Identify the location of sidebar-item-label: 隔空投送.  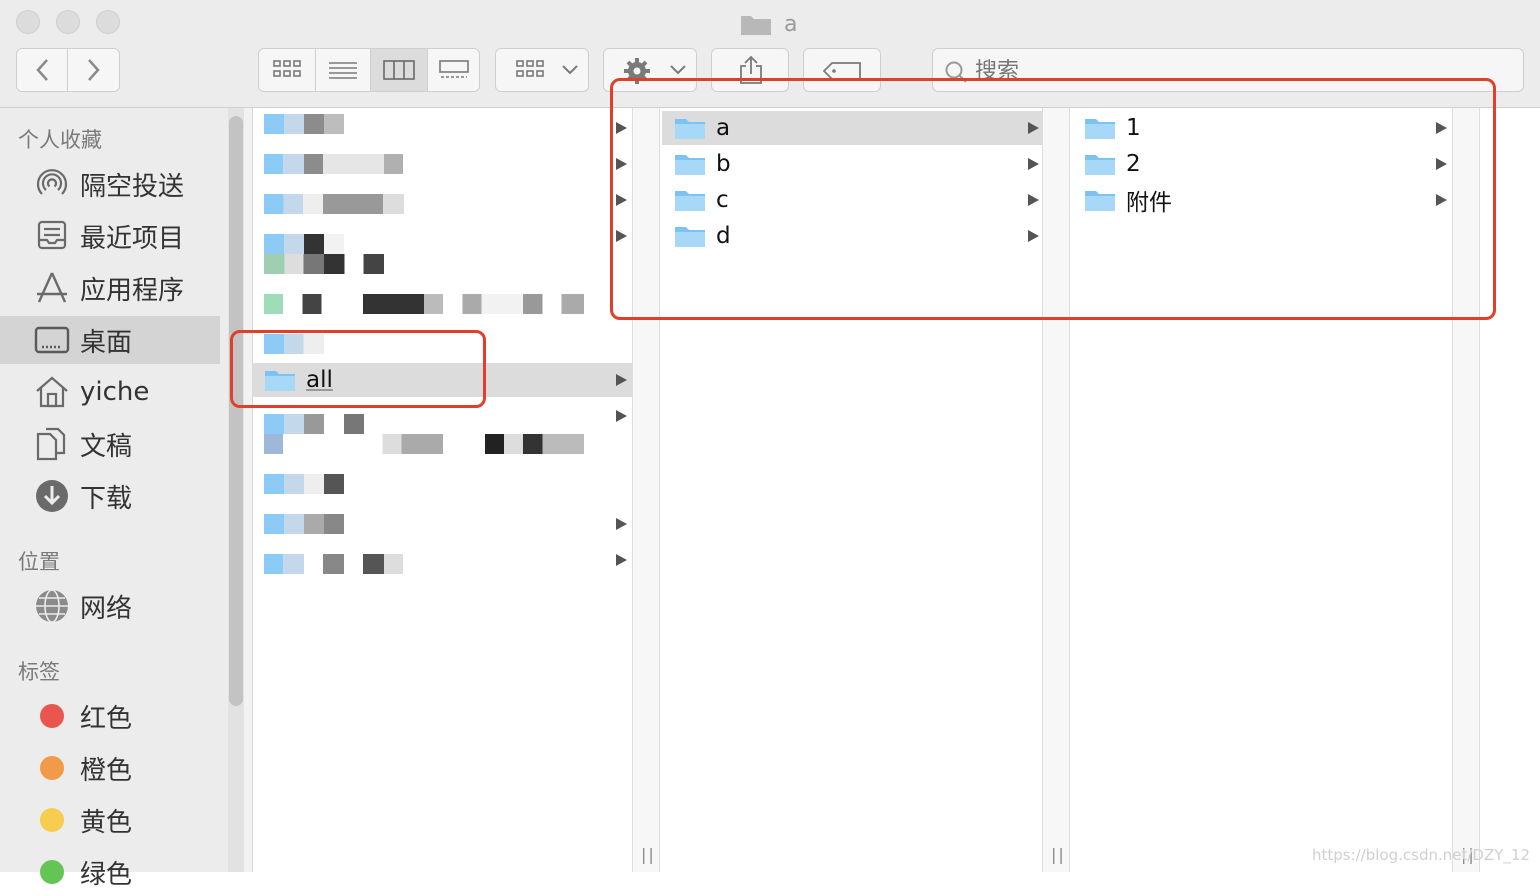
(132, 186).